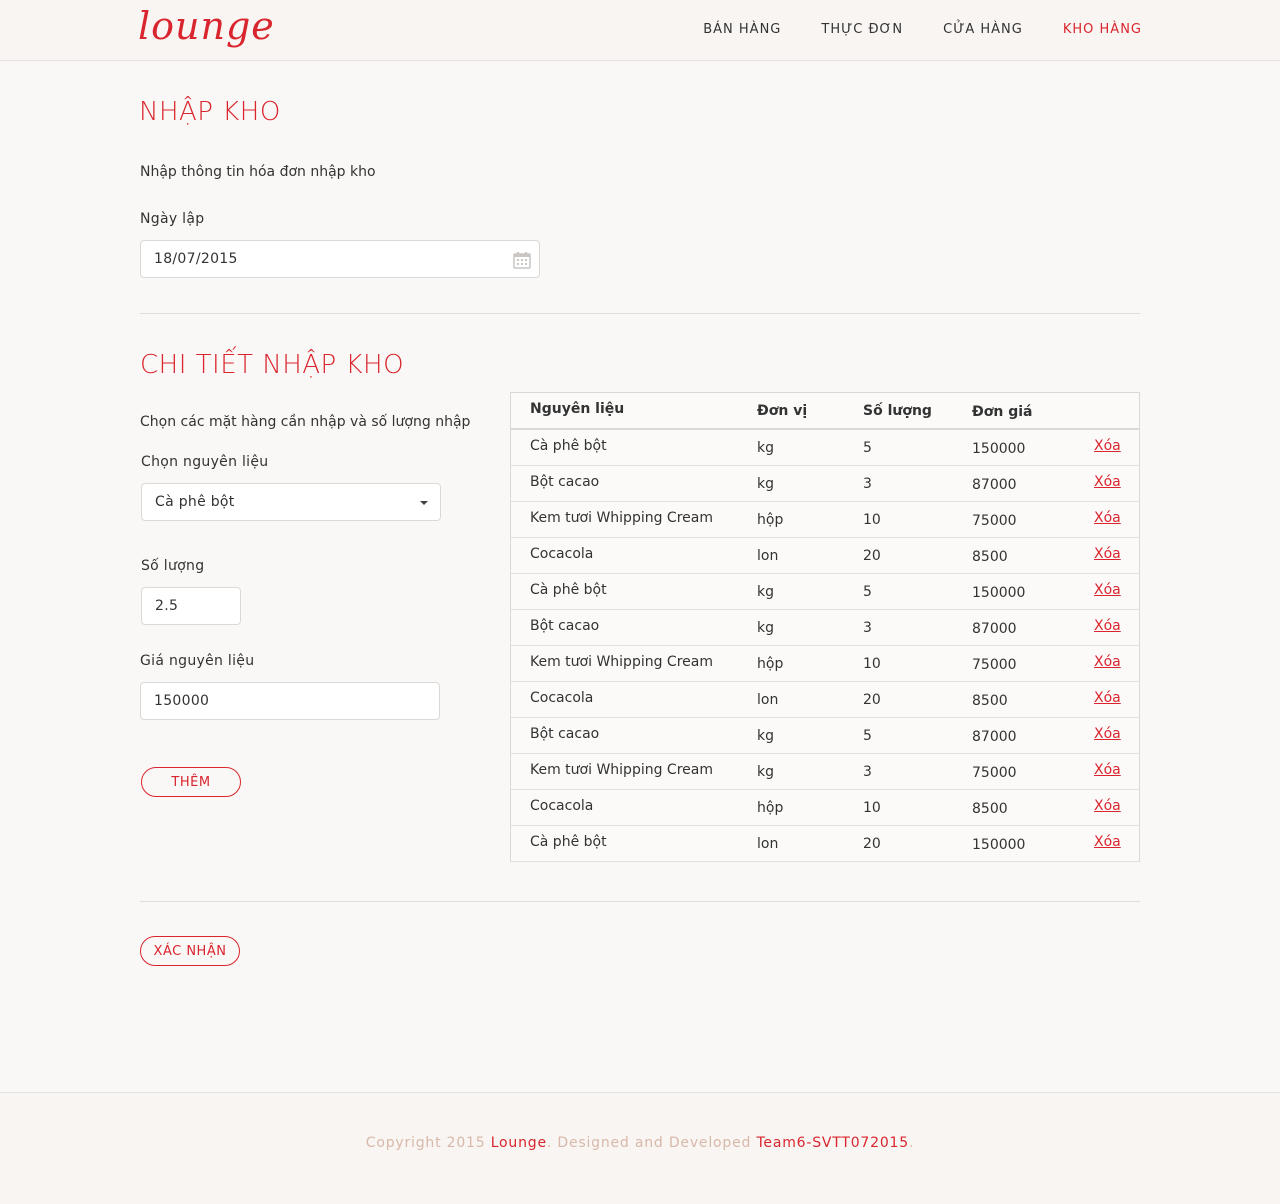 This screenshot has height=1204, width=1280. Describe the element at coordinates (651, 1143) in the screenshot. I see `copyright-middle: . Designed and Developed` at that location.